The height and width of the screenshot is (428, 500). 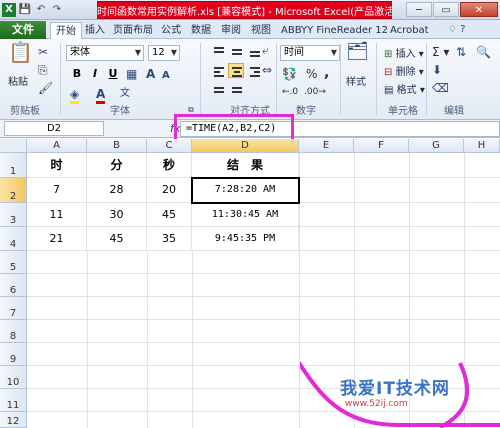 What do you see at coordinates (456, 29) in the screenshot?
I see `help-icon: ♢ ?` at bounding box center [456, 29].